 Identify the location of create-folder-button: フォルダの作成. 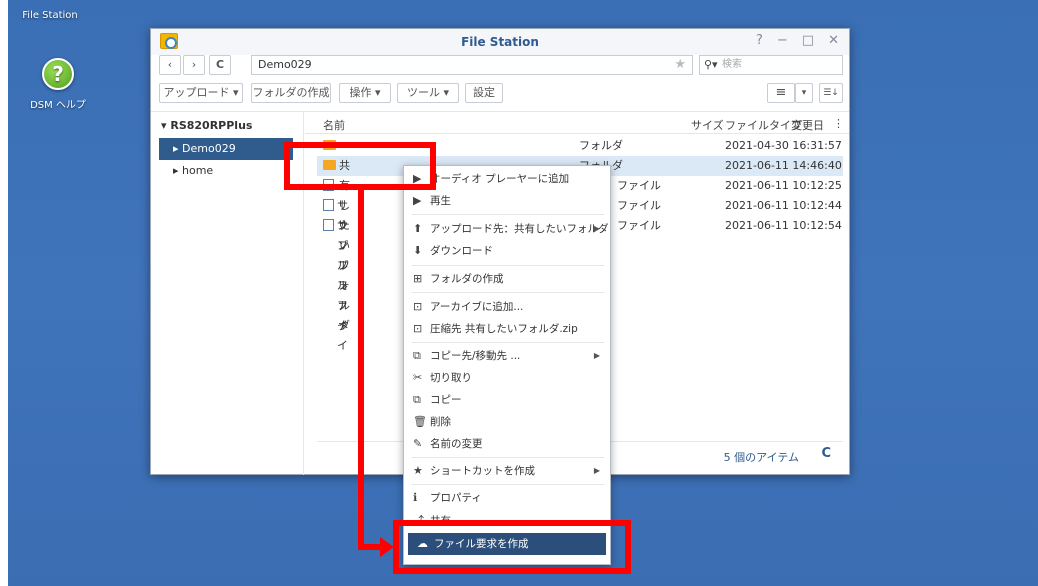
(291, 93).